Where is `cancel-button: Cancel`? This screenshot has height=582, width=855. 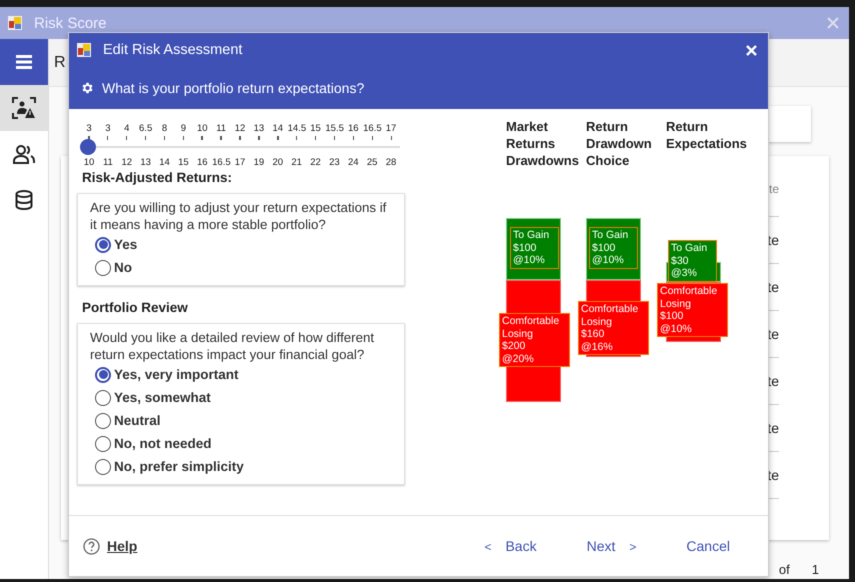 cancel-button: Cancel is located at coordinates (708, 546).